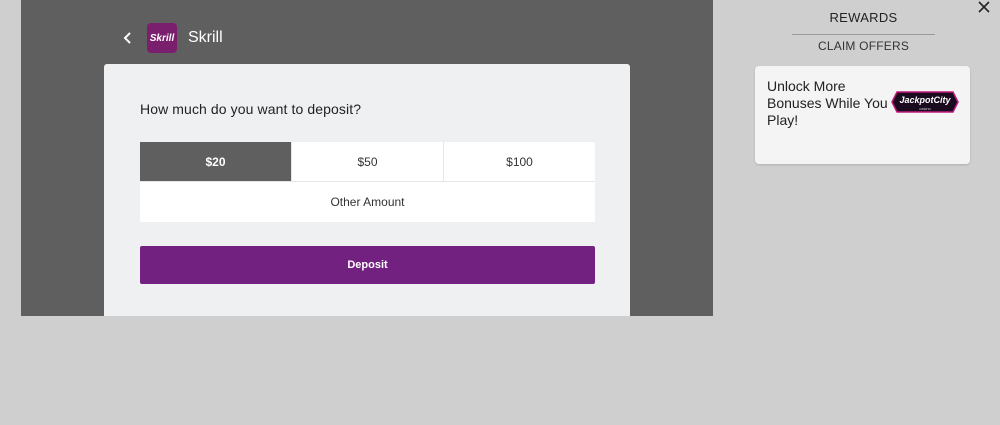 Image resolution: width=1000 pixels, height=425 pixels. I want to click on offer-text: Unlock More Bonuses While You Play!, so click(827, 103).